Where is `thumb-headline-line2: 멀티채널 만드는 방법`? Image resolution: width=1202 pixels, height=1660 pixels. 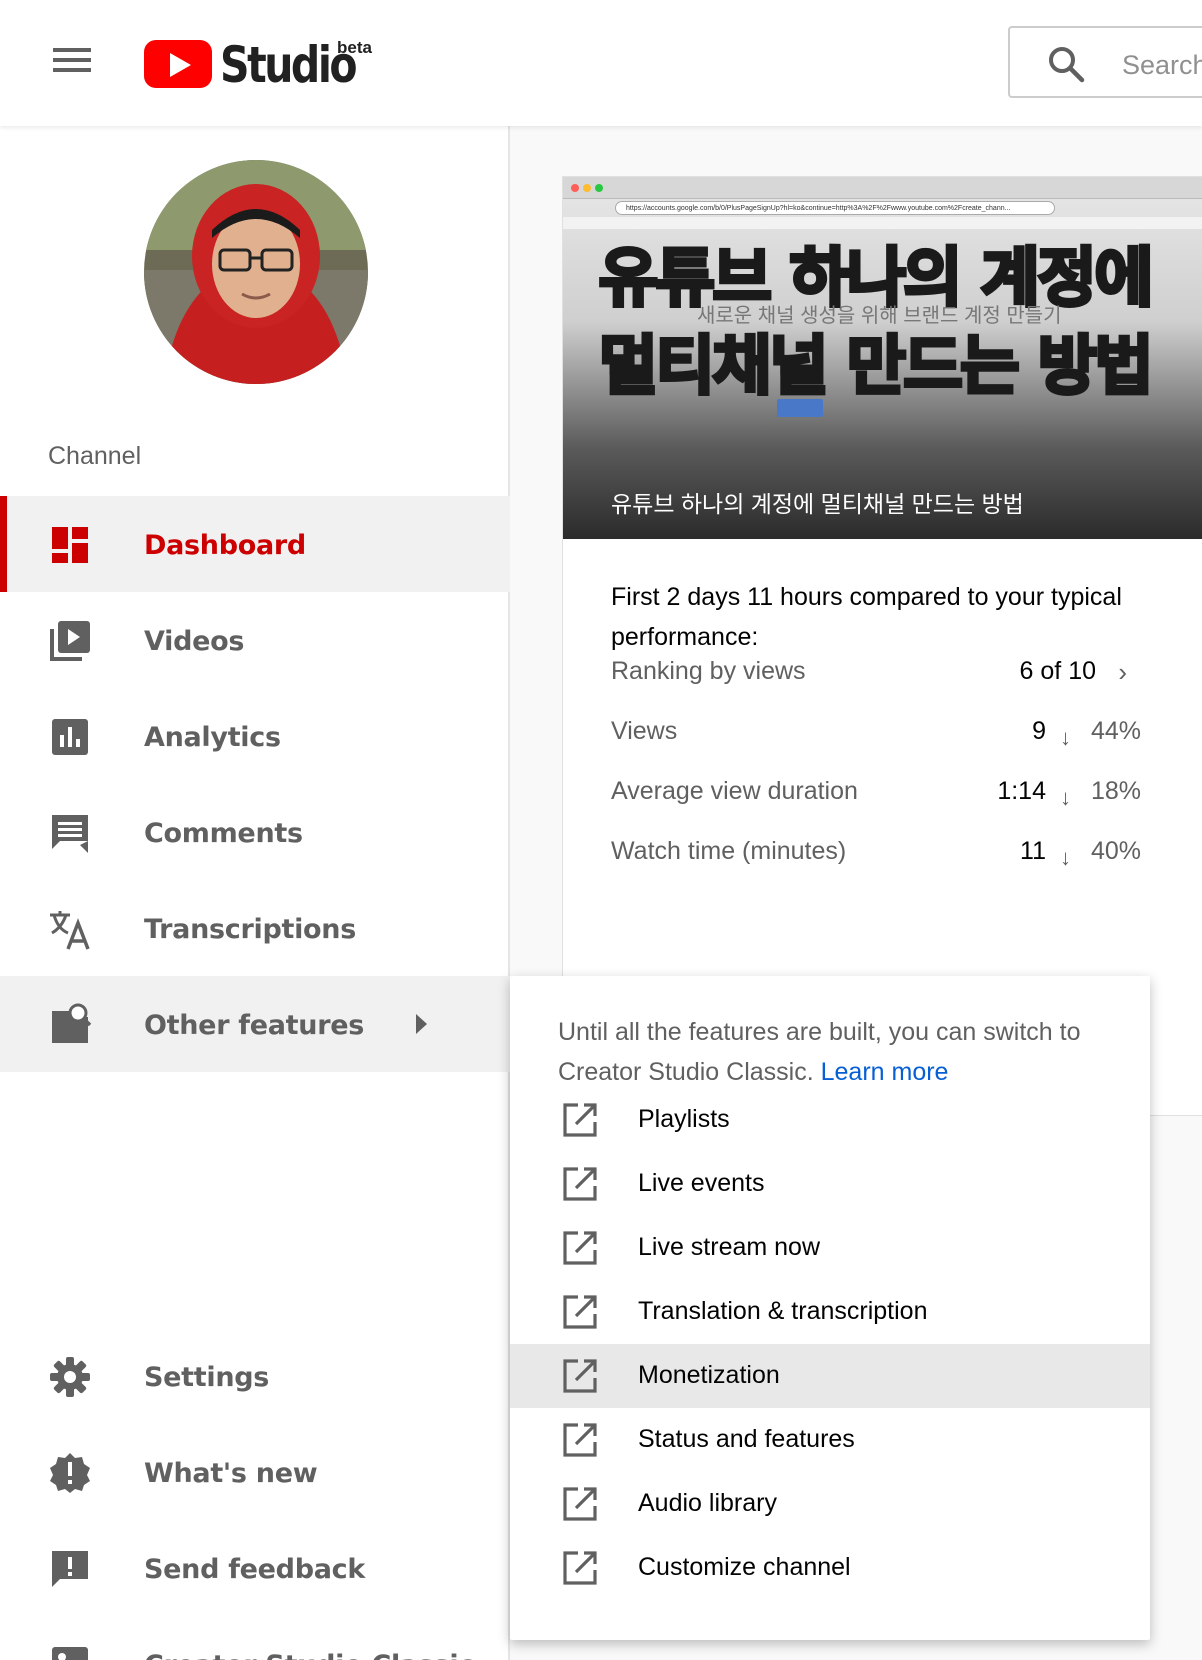
thumb-headline-line2: 멀티채널 만드는 방법 is located at coordinates (876, 367).